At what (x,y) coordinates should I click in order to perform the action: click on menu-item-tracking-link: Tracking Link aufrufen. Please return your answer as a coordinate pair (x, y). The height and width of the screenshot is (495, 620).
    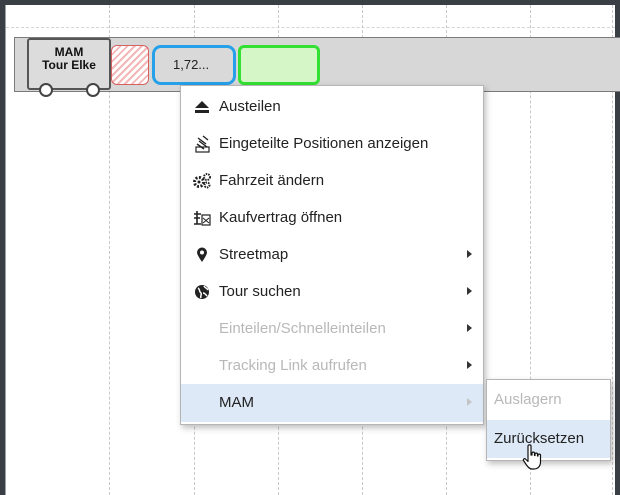
    Looking at the image, I should click on (332, 365).